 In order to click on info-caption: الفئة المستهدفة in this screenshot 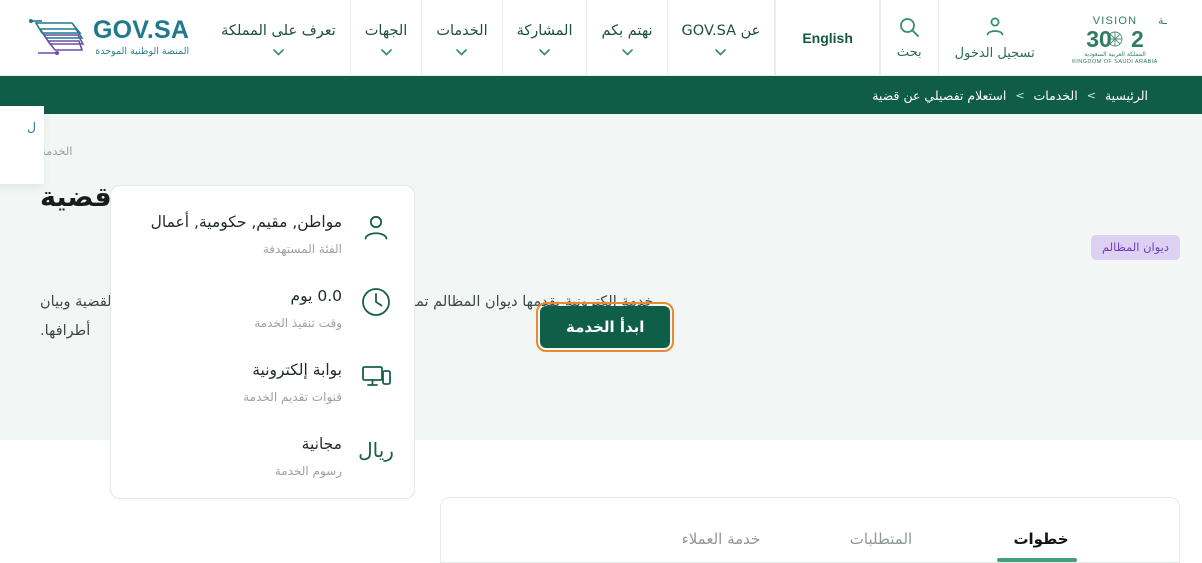, I will do `click(302, 249)`.